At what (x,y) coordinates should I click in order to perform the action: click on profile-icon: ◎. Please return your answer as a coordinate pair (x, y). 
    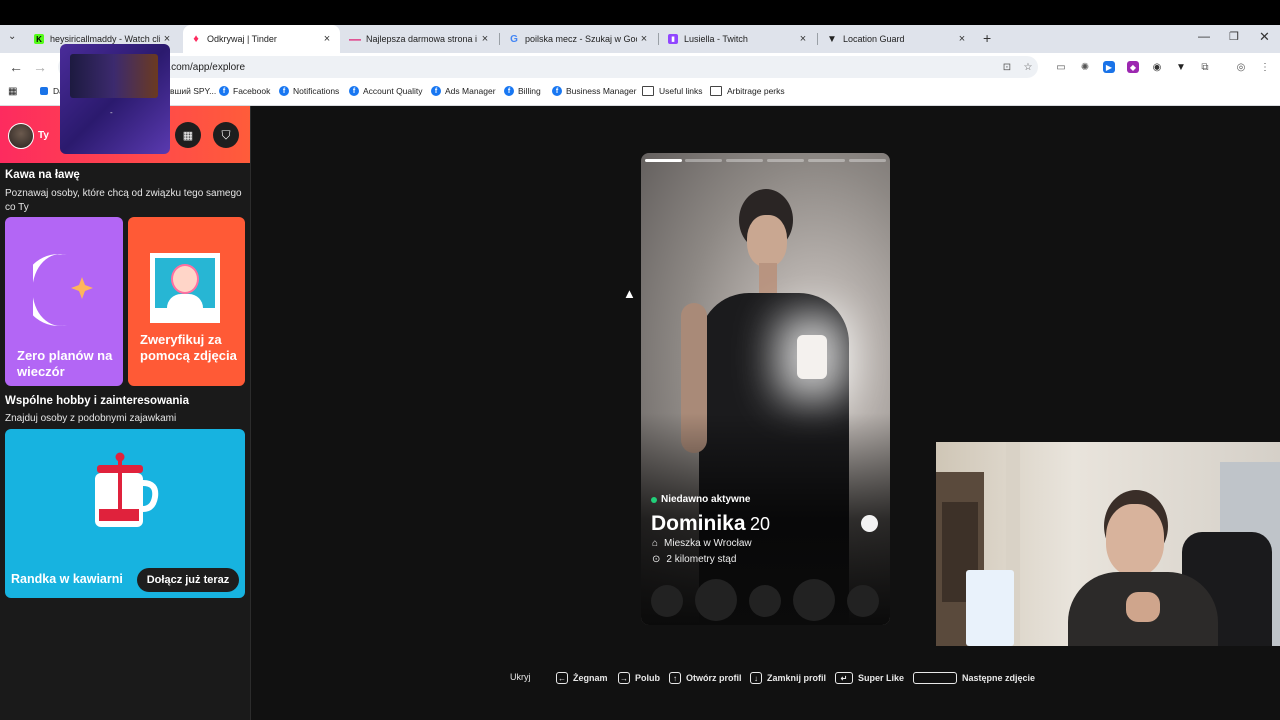
    Looking at the image, I should click on (1241, 67).